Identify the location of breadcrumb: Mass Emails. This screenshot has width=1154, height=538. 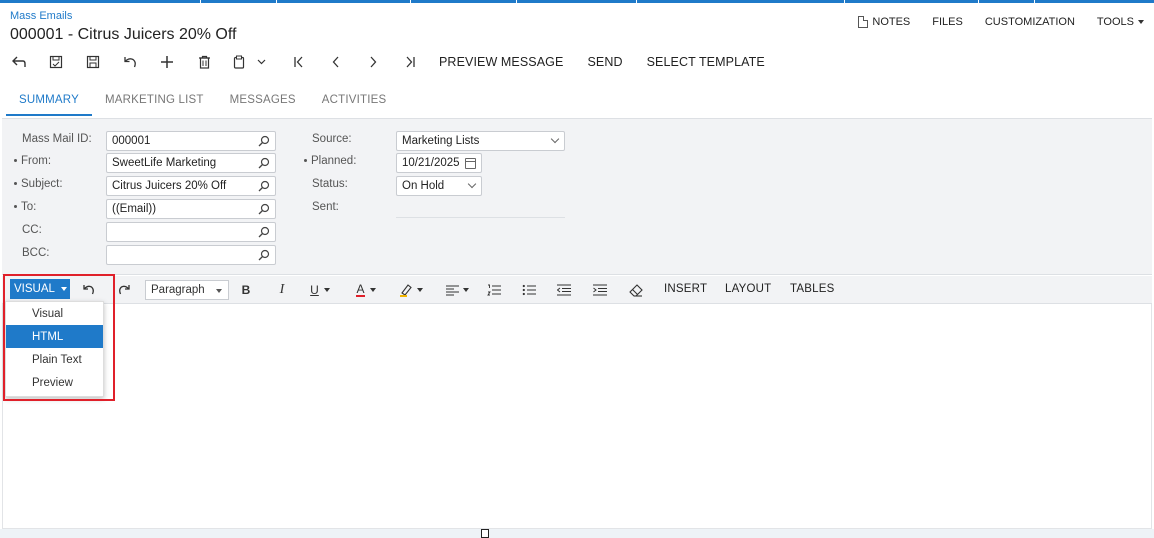
(41, 16).